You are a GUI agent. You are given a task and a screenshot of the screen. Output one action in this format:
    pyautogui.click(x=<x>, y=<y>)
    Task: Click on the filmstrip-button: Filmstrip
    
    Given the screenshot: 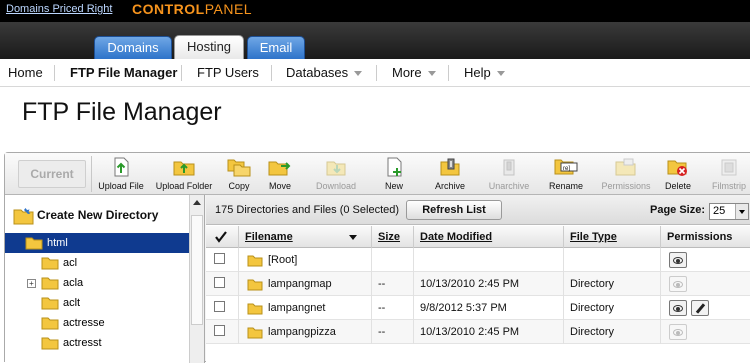 What is the action you would take?
    pyautogui.click(x=724, y=173)
    